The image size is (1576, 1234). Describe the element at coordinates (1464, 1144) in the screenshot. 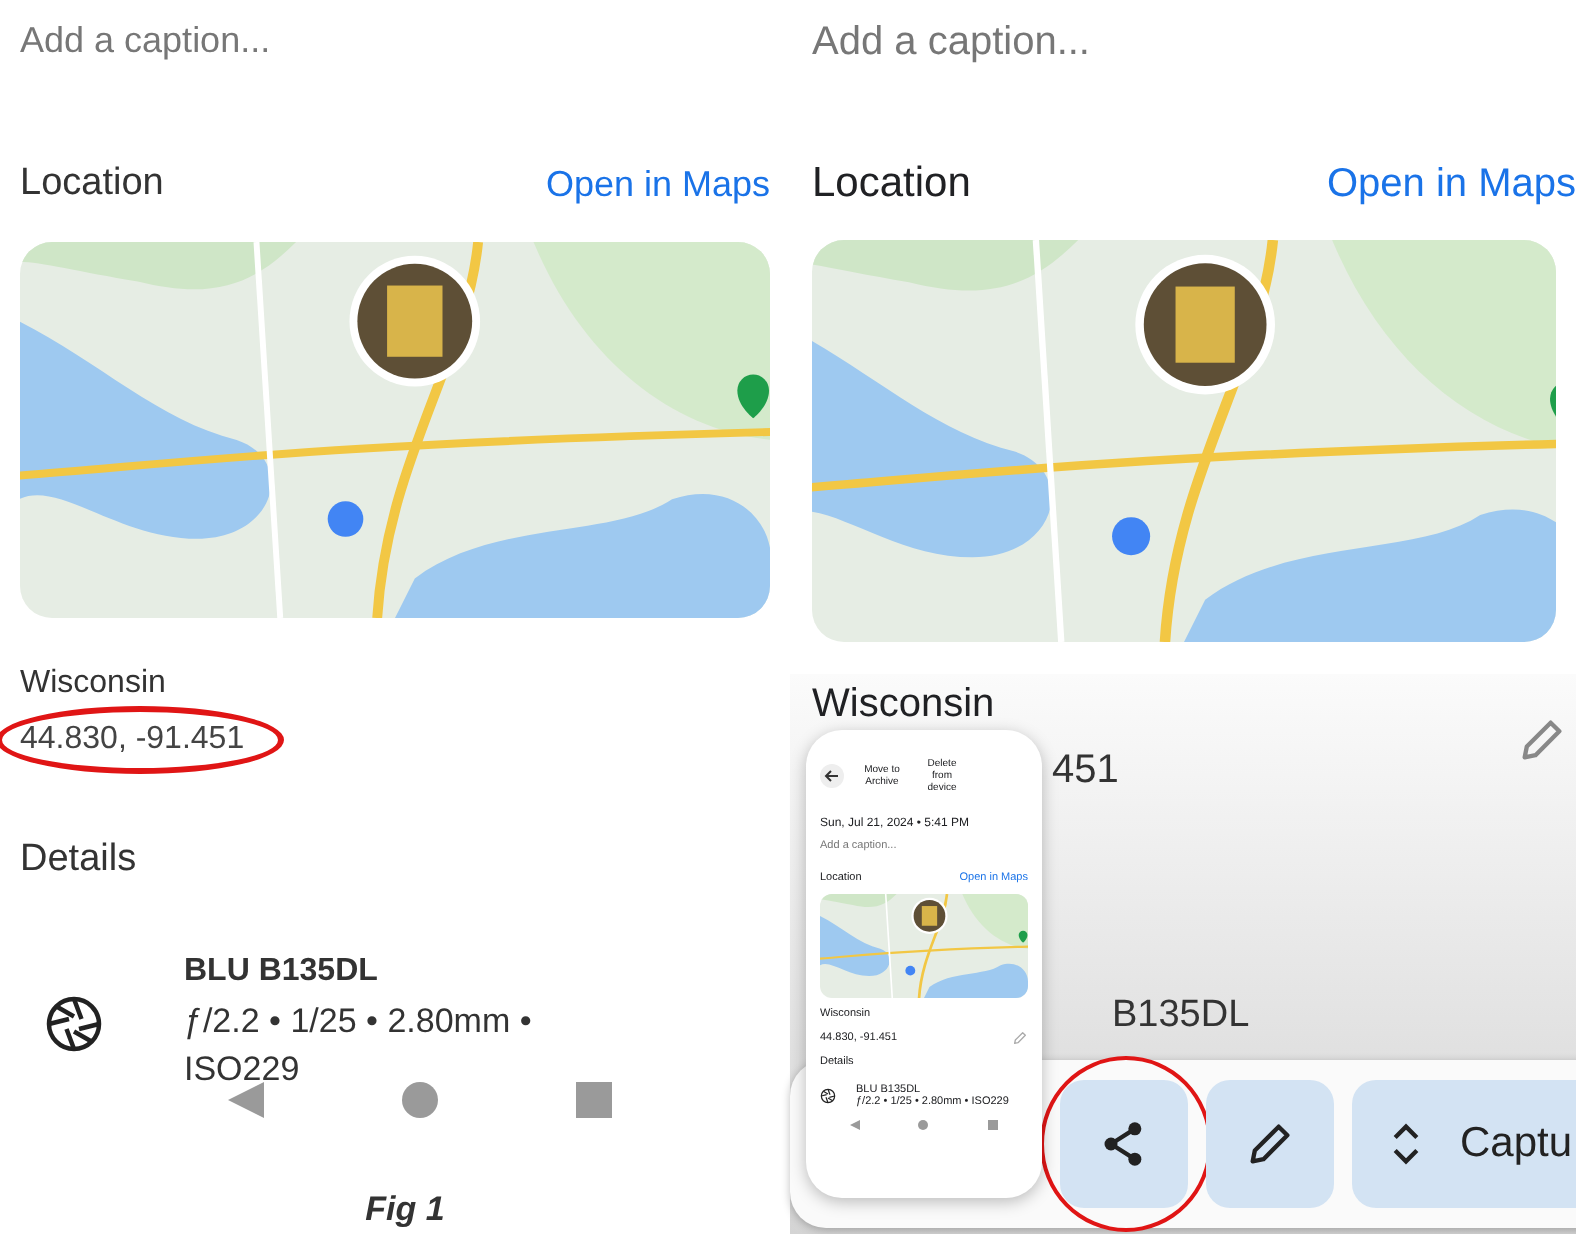

I see `capture-button: Captu` at that location.